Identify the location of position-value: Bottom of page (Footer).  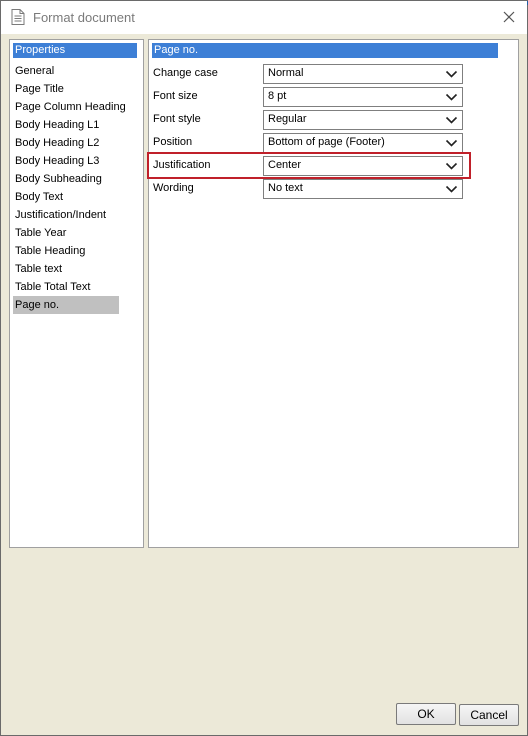
(326, 142).